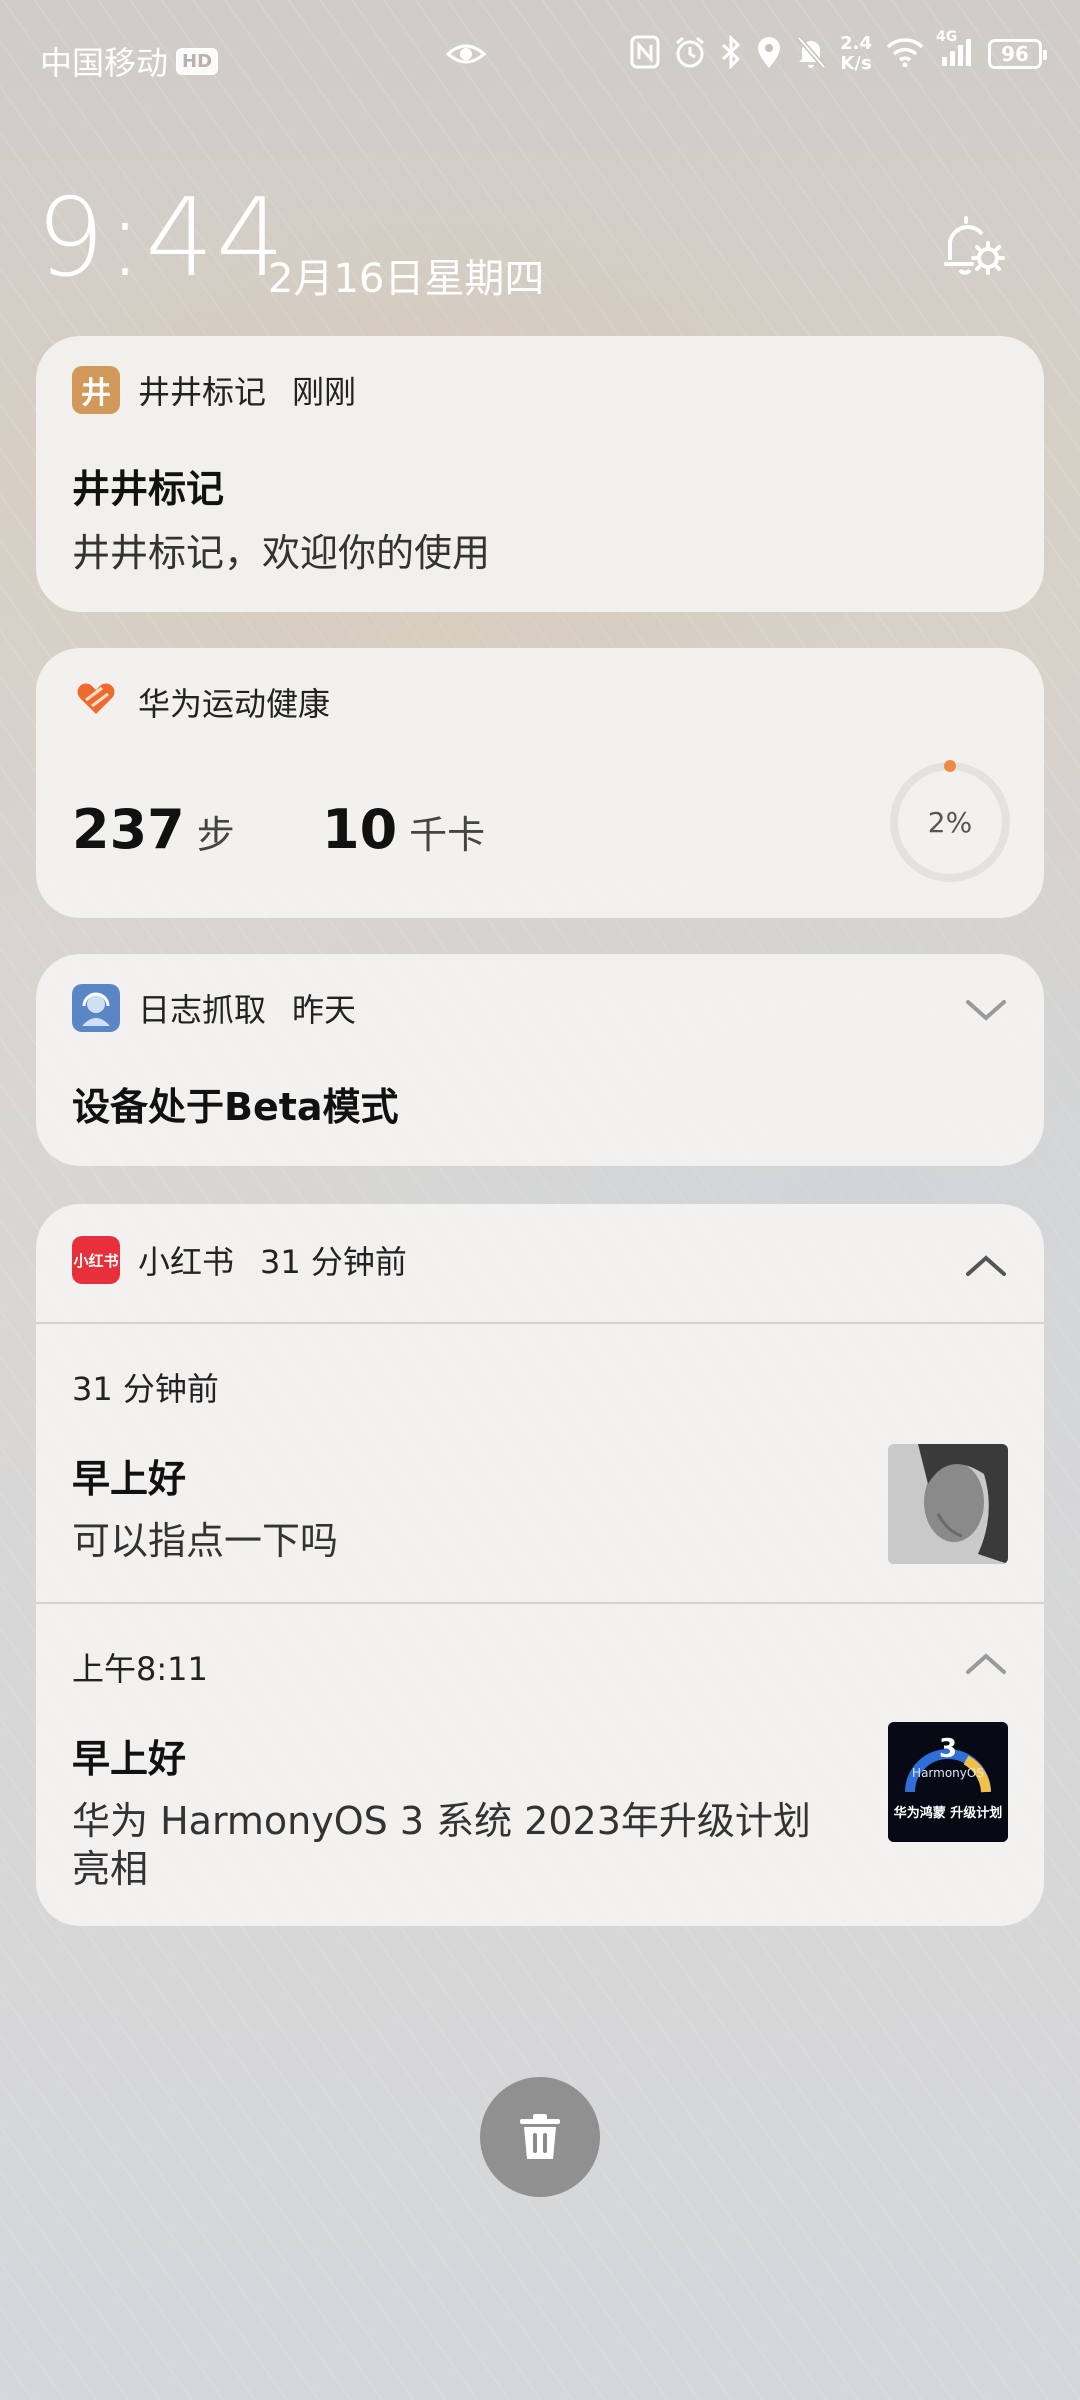  Describe the element at coordinates (905, 54) in the screenshot. I see `wifi-icon` at that location.